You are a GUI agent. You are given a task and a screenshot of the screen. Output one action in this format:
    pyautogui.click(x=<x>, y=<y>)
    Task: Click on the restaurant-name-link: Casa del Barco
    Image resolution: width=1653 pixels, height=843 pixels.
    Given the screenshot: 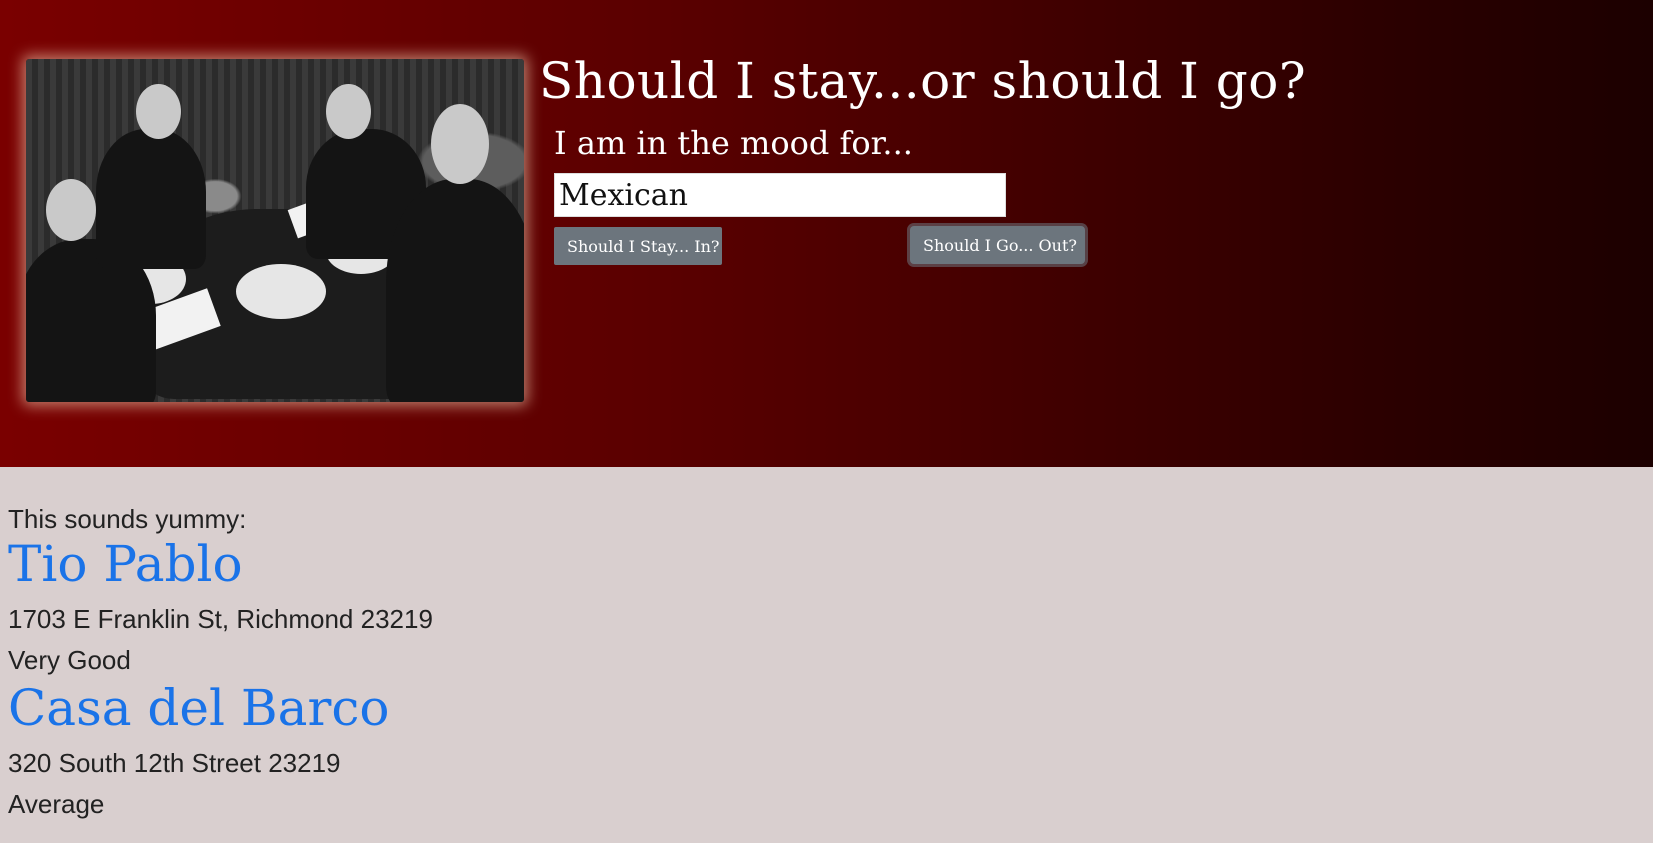 What is the action you would take?
    pyautogui.click(x=808, y=708)
    